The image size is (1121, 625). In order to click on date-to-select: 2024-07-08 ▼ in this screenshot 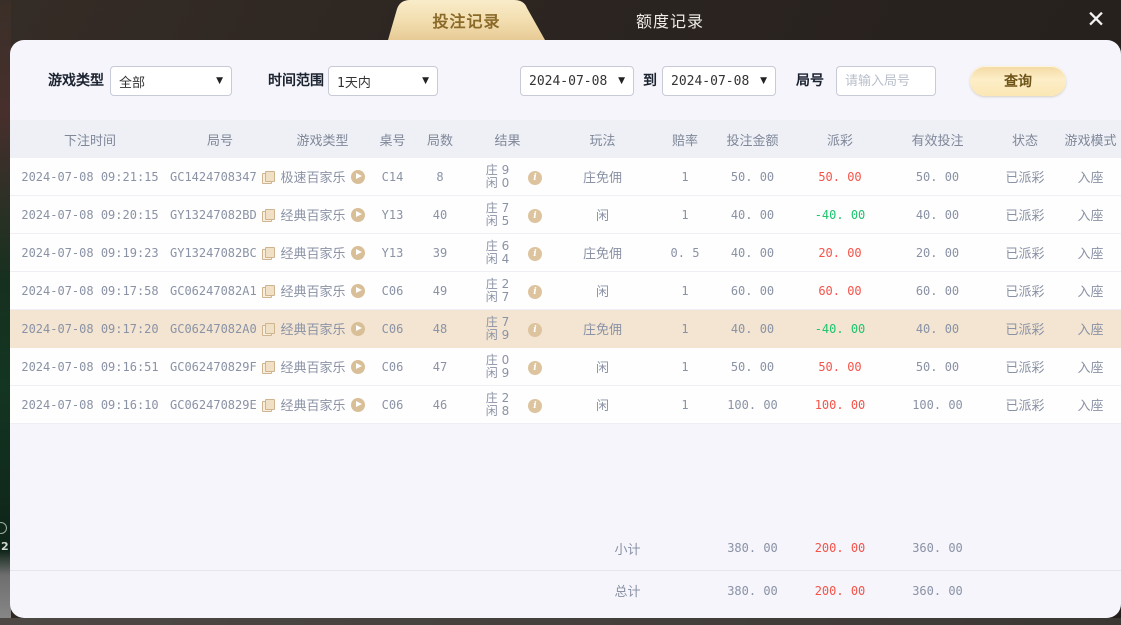, I will do `click(719, 81)`.